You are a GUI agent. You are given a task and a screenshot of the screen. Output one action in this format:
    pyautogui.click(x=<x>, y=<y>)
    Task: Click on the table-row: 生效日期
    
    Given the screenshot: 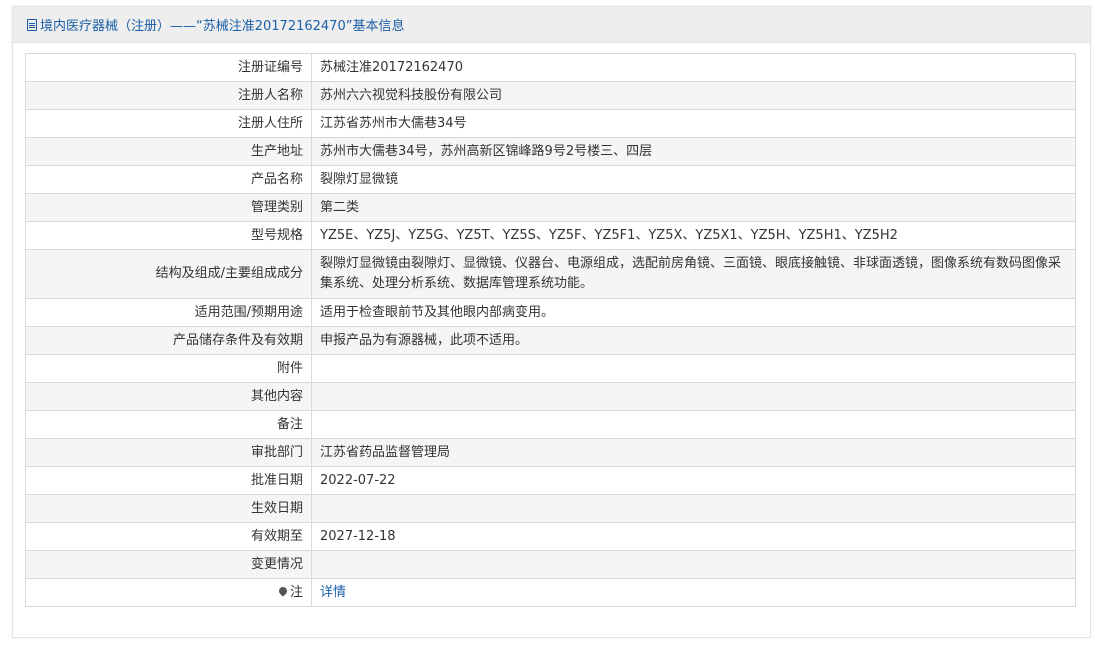 What is the action you would take?
    pyautogui.click(x=550, y=508)
    